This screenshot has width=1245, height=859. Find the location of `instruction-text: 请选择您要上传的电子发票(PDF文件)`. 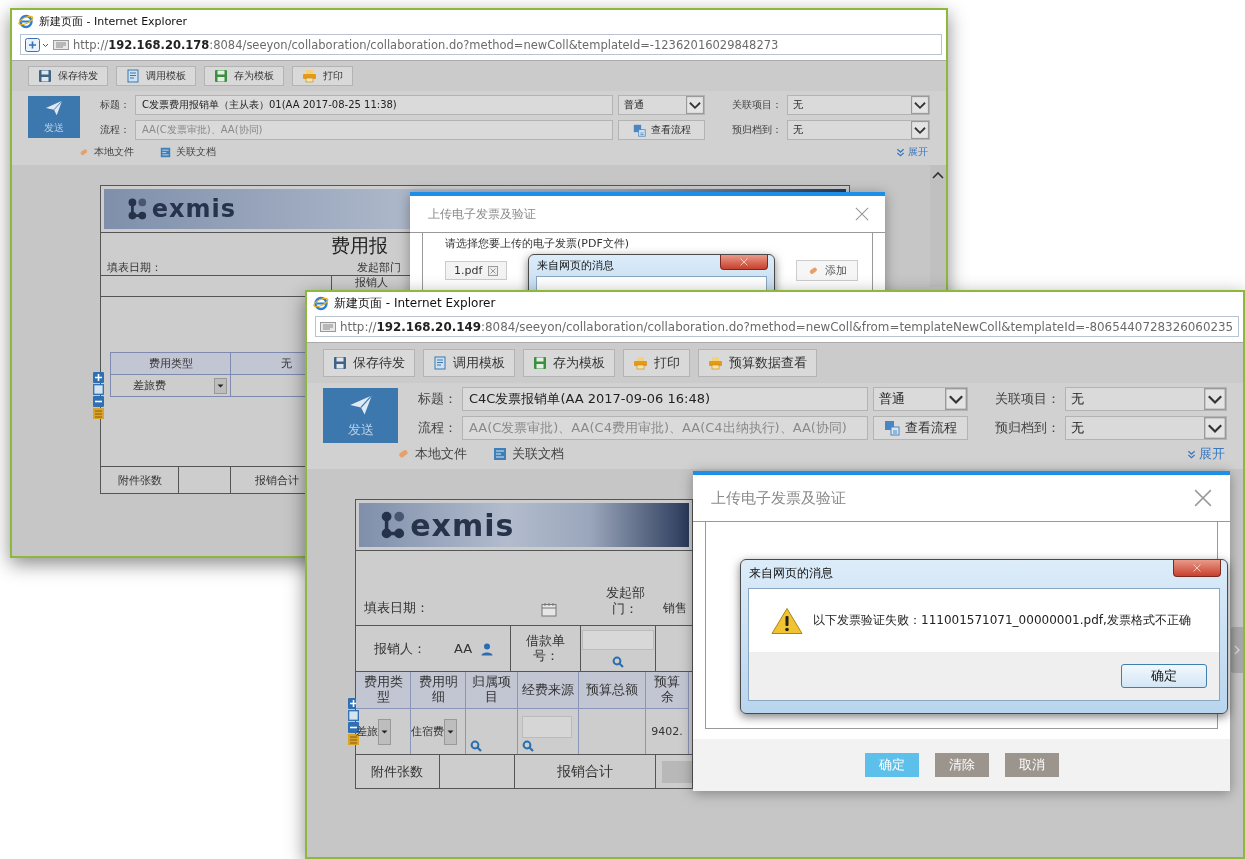

instruction-text: 请选择您要上传的电子发票(PDF文件) is located at coordinates (537, 243).